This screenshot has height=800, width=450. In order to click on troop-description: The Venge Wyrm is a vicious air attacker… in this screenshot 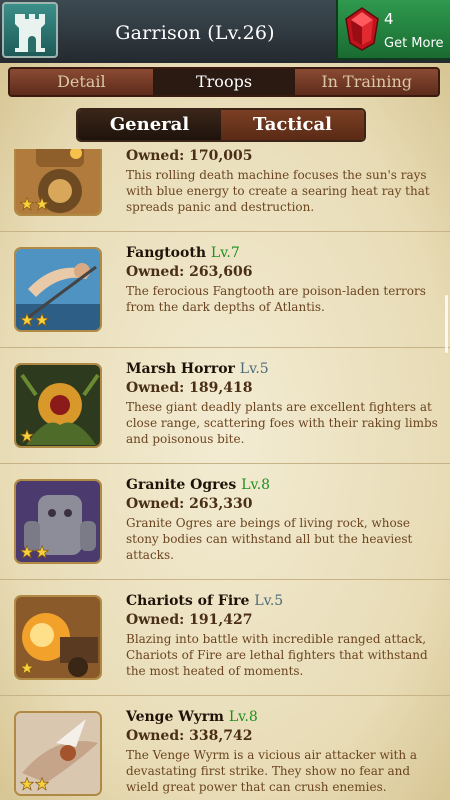, I will do `click(272, 771)`.